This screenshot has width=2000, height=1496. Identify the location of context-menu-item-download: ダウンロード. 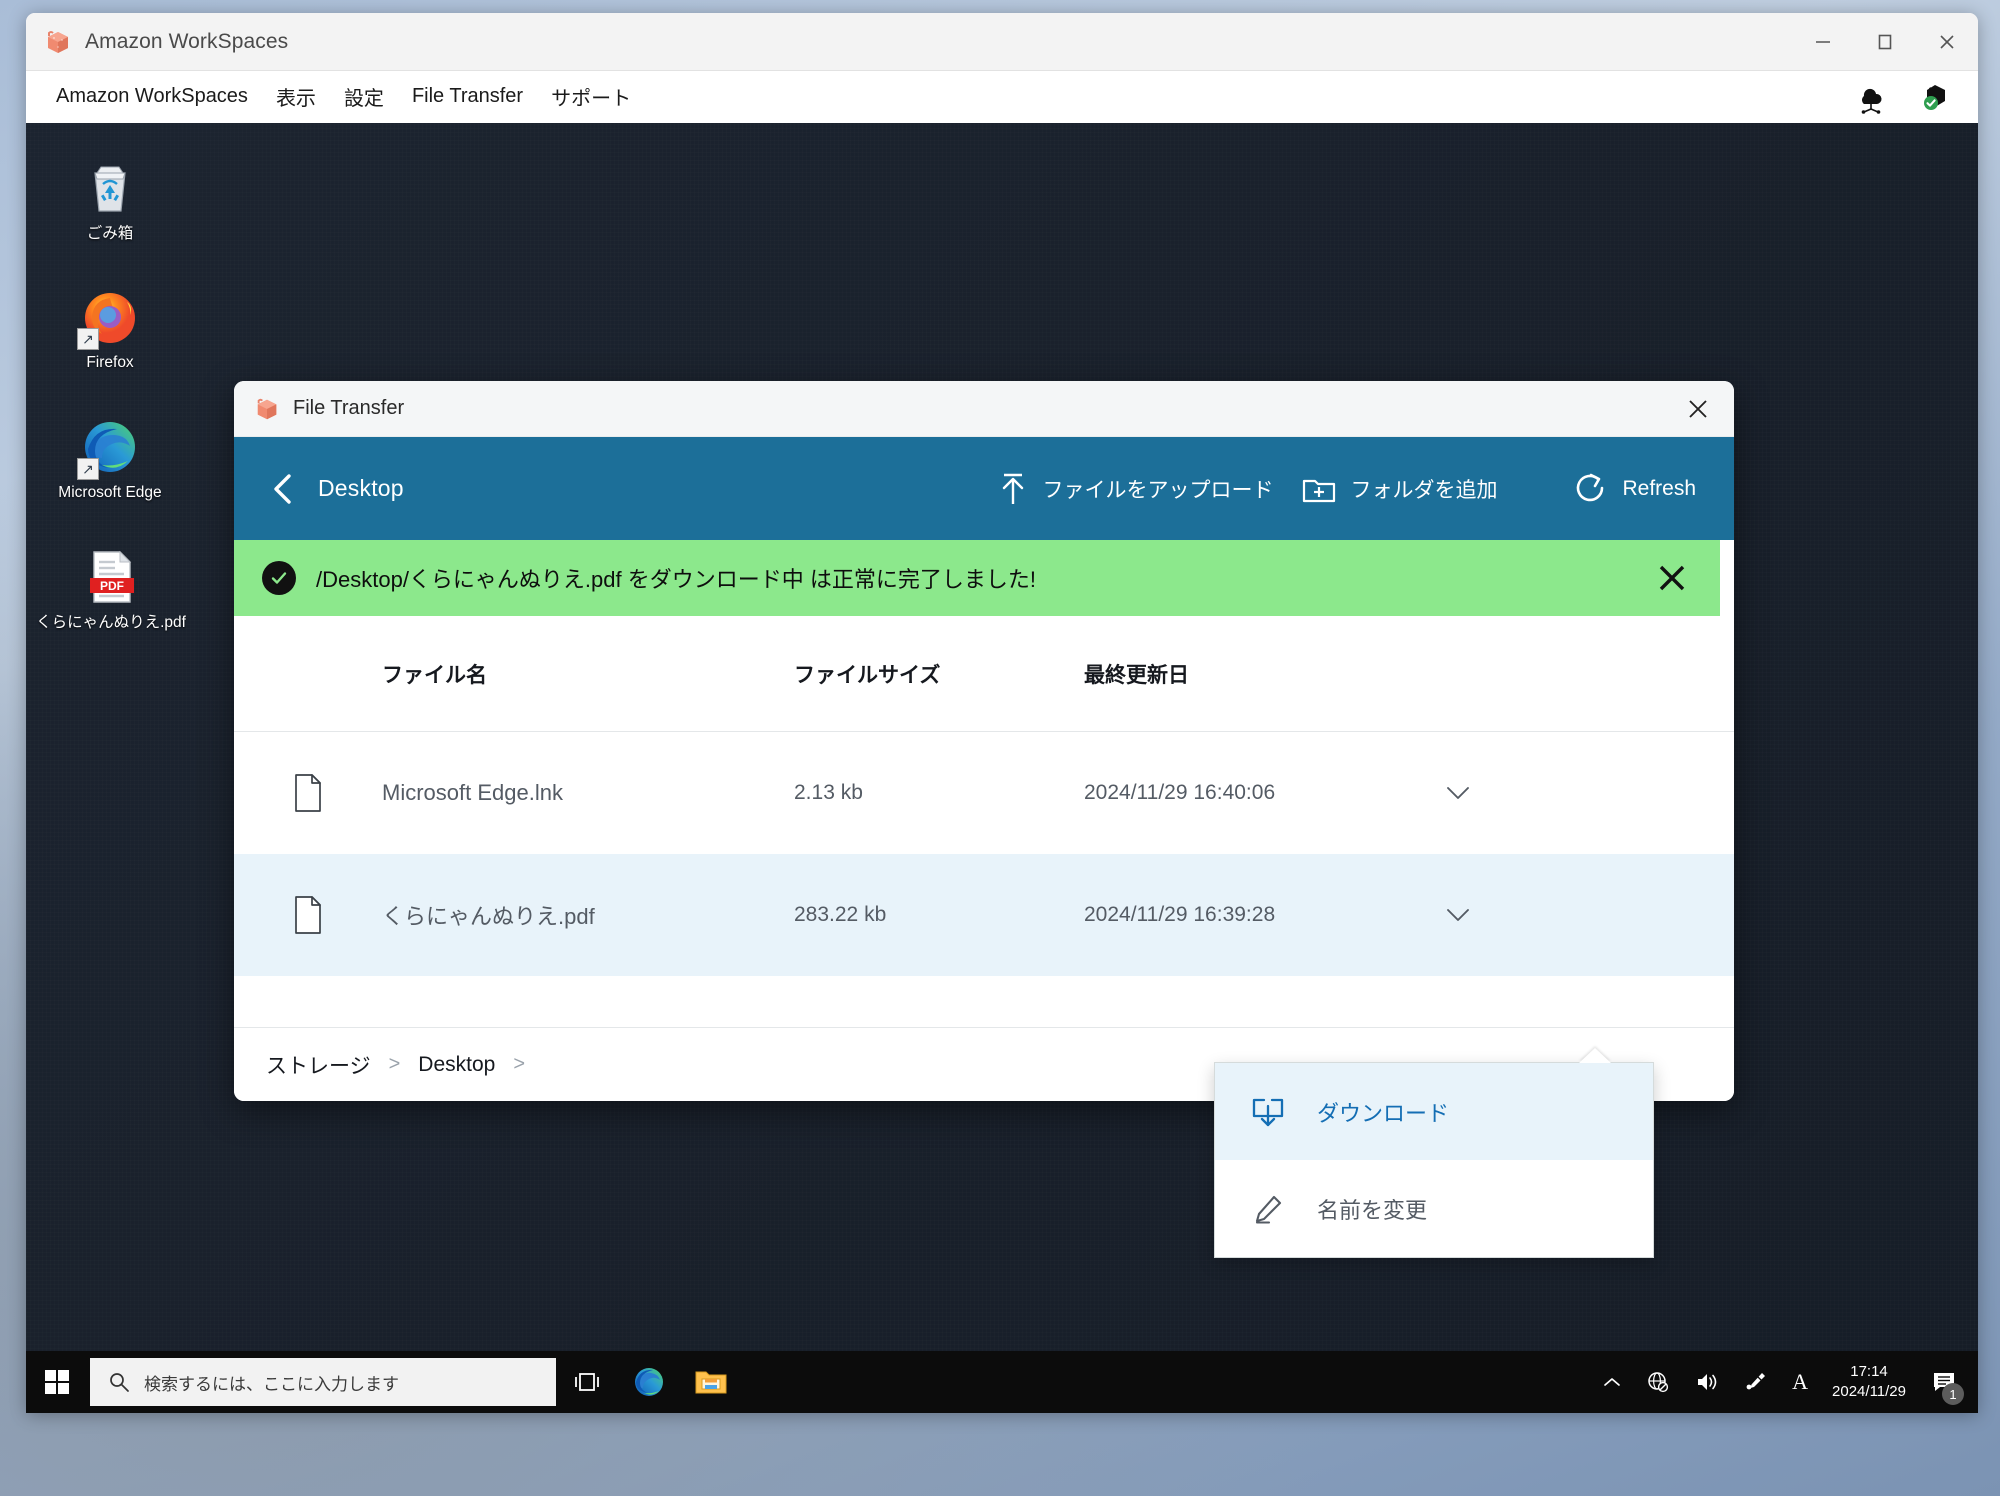
(1434, 1111).